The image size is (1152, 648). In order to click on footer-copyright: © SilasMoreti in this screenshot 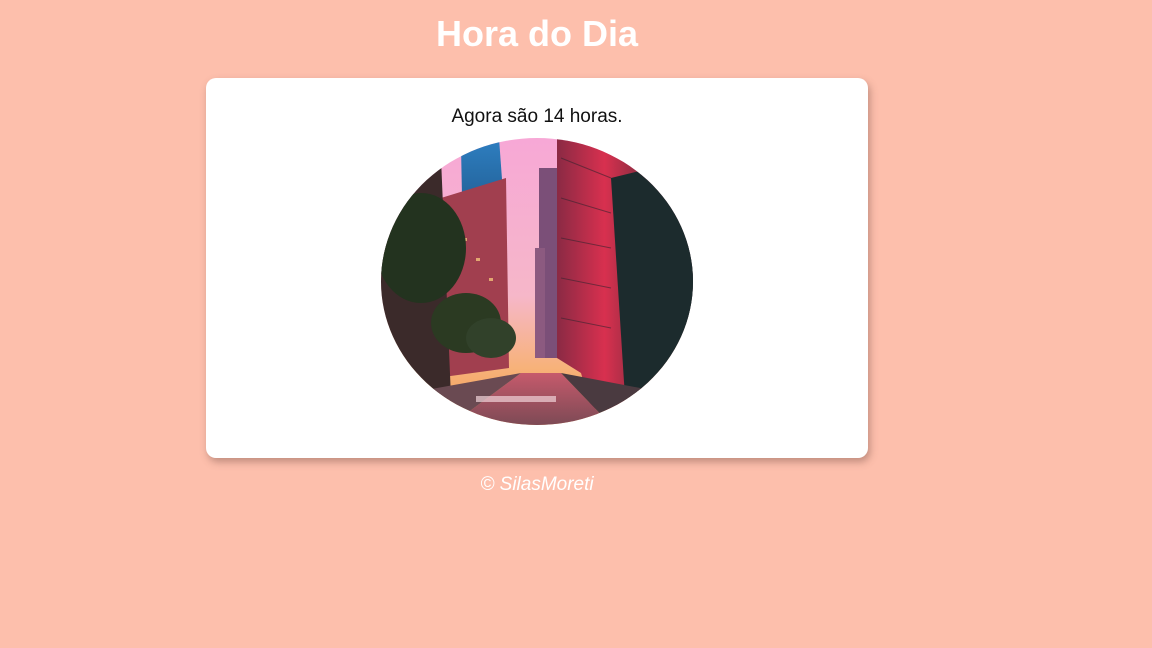, I will do `click(537, 484)`.